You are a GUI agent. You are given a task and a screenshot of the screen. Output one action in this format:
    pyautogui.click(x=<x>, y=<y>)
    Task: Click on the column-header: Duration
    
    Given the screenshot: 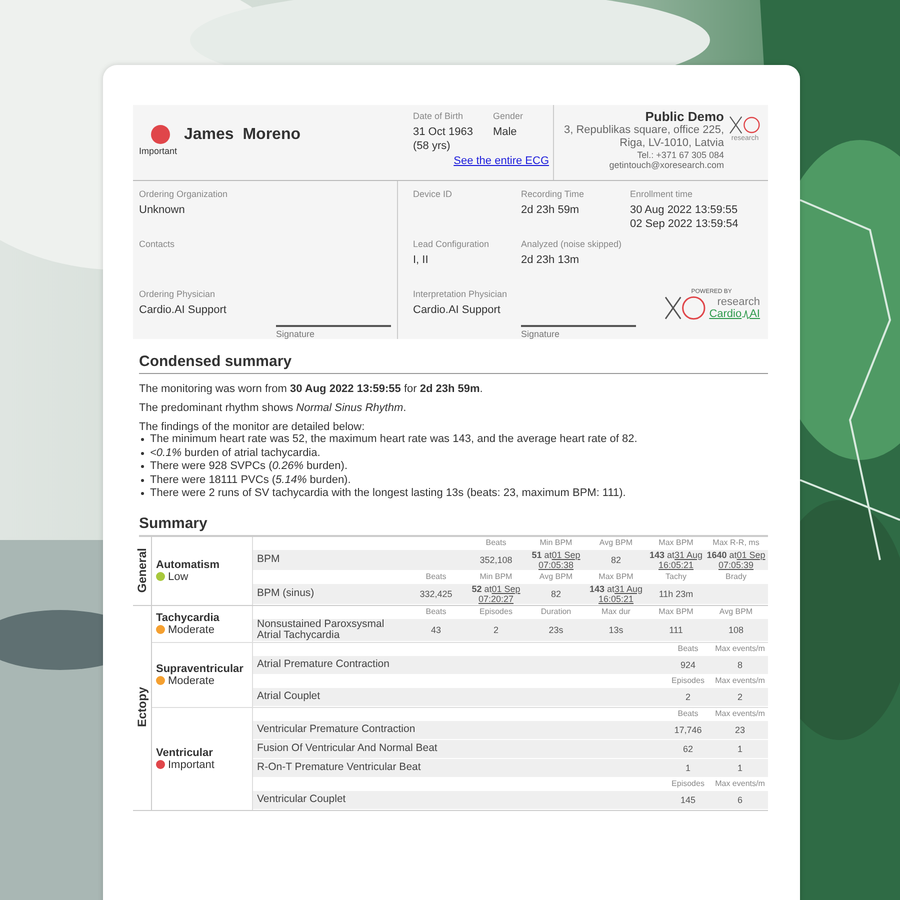 What is the action you would take?
    pyautogui.click(x=556, y=612)
    